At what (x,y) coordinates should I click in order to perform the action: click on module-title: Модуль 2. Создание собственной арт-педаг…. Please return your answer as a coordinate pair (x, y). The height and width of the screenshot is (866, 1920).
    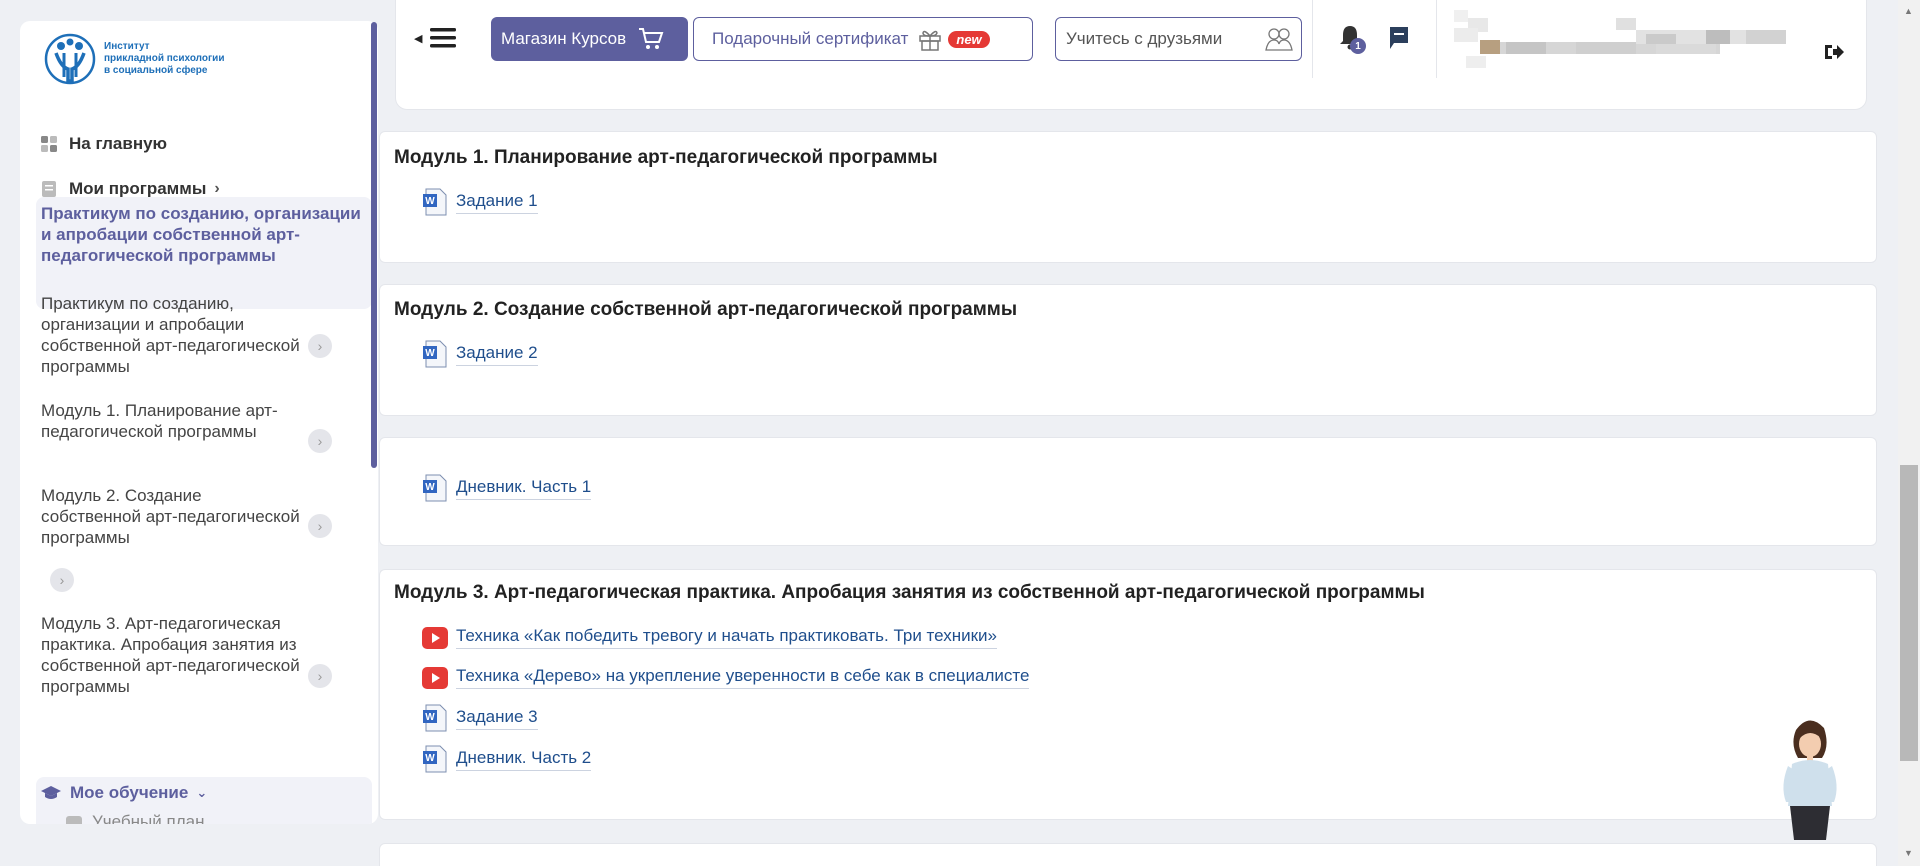
    Looking at the image, I should click on (706, 309).